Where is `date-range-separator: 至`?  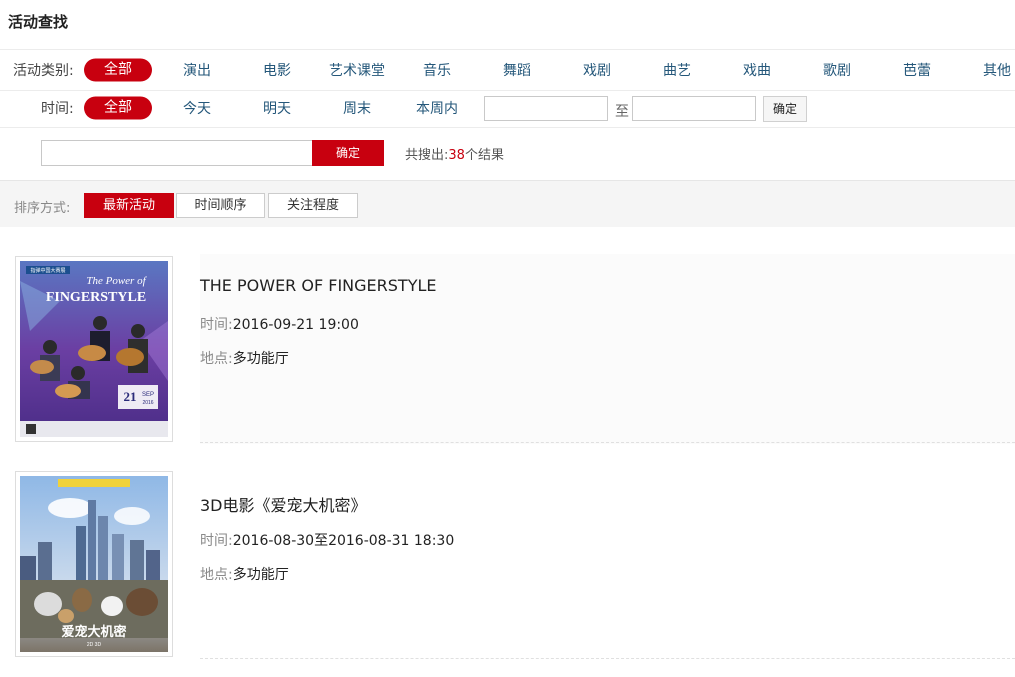
date-range-separator: 至 is located at coordinates (622, 112).